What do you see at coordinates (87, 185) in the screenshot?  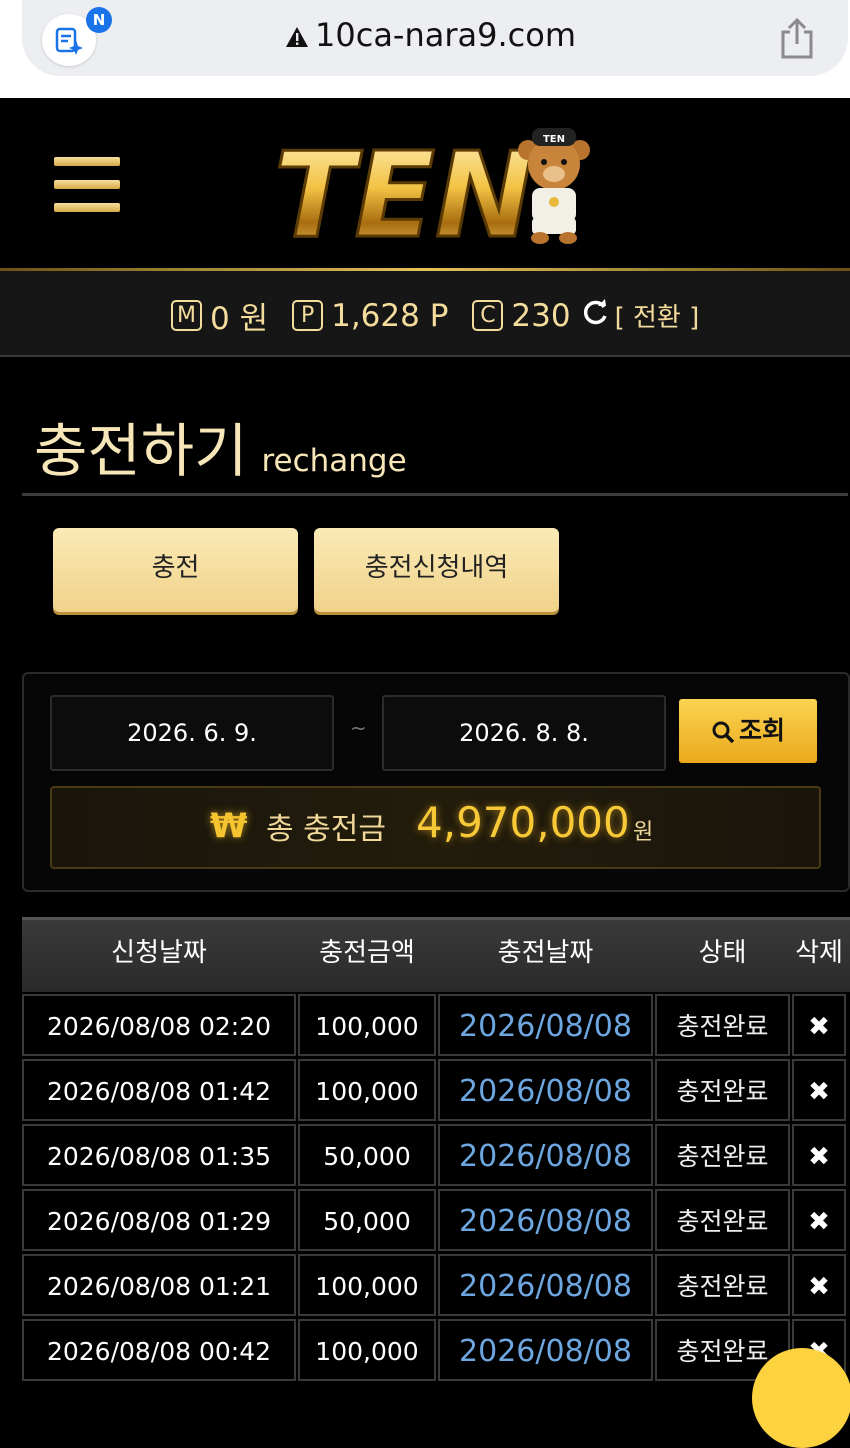 I see `menu-icon` at bounding box center [87, 185].